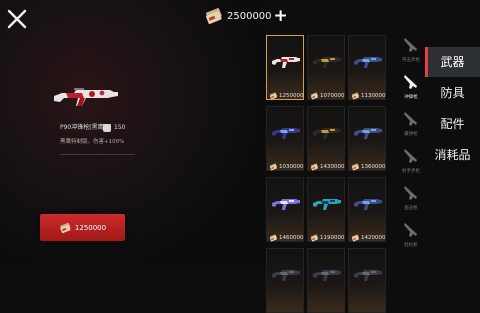  What do you see at coordinates (411, 208) in the screenshot?
I see `subcategory-label: 狙击枪` at bounding box center [411, 208].